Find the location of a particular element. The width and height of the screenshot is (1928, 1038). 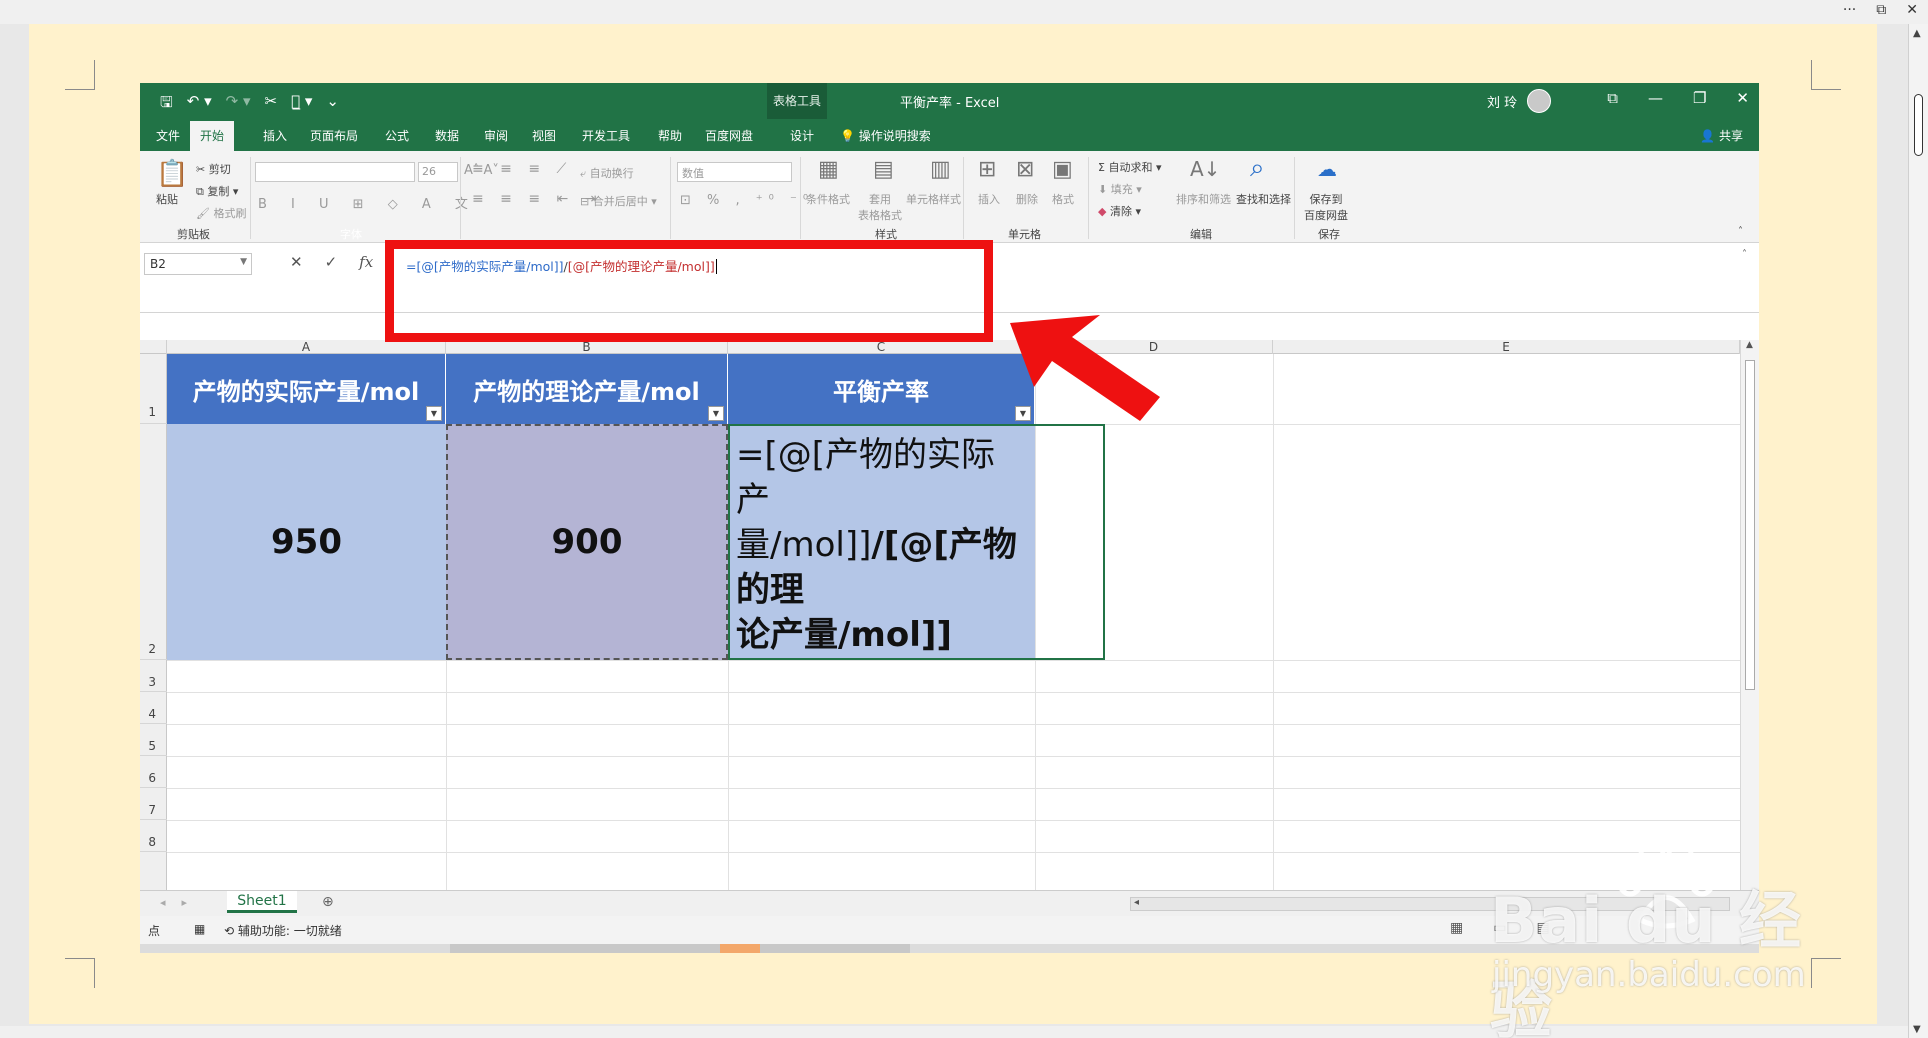

format-cells-button: 格式 is located at coordinates (1063, 199).